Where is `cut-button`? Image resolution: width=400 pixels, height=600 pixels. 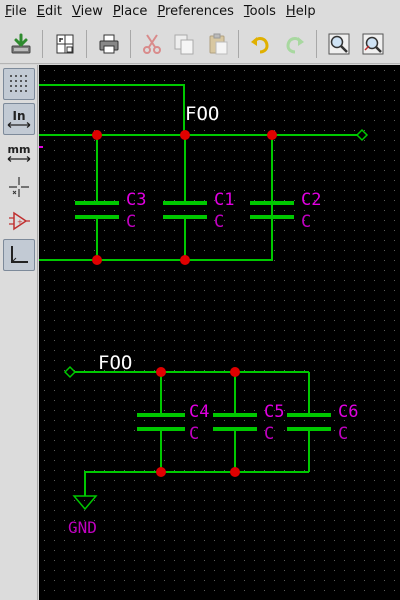 cut-button is located at coordinates (152, 44).